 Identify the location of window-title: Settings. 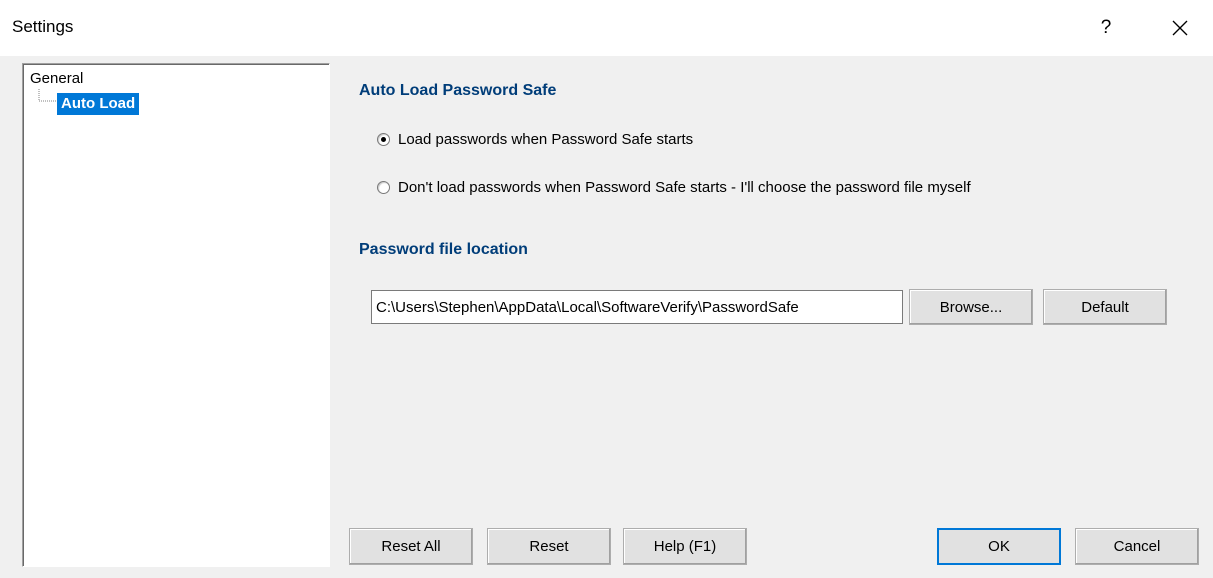
(43, 26).